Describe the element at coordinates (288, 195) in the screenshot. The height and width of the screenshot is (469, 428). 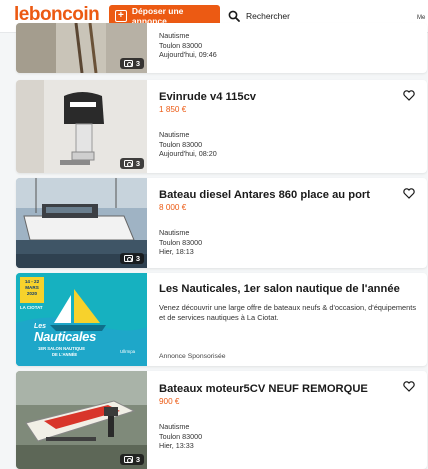
I see `listing-title: Bateau diesel Antares 860 place au port` at that location.